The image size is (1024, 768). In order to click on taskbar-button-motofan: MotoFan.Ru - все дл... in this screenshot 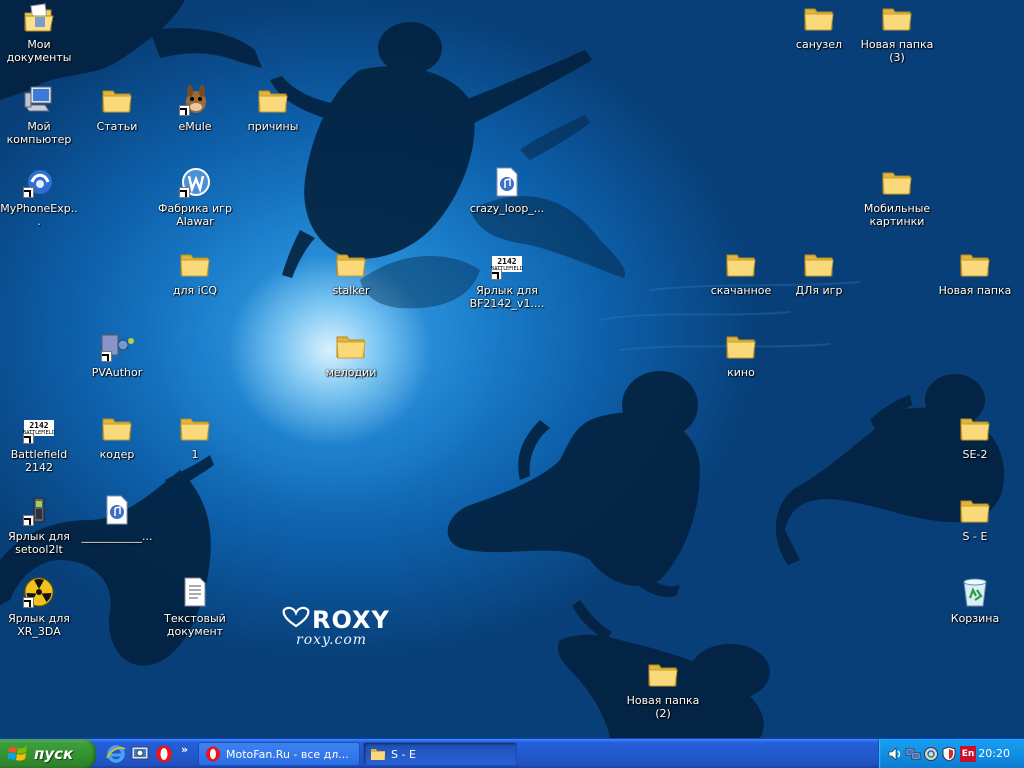, I will do `click(279, 754)`.